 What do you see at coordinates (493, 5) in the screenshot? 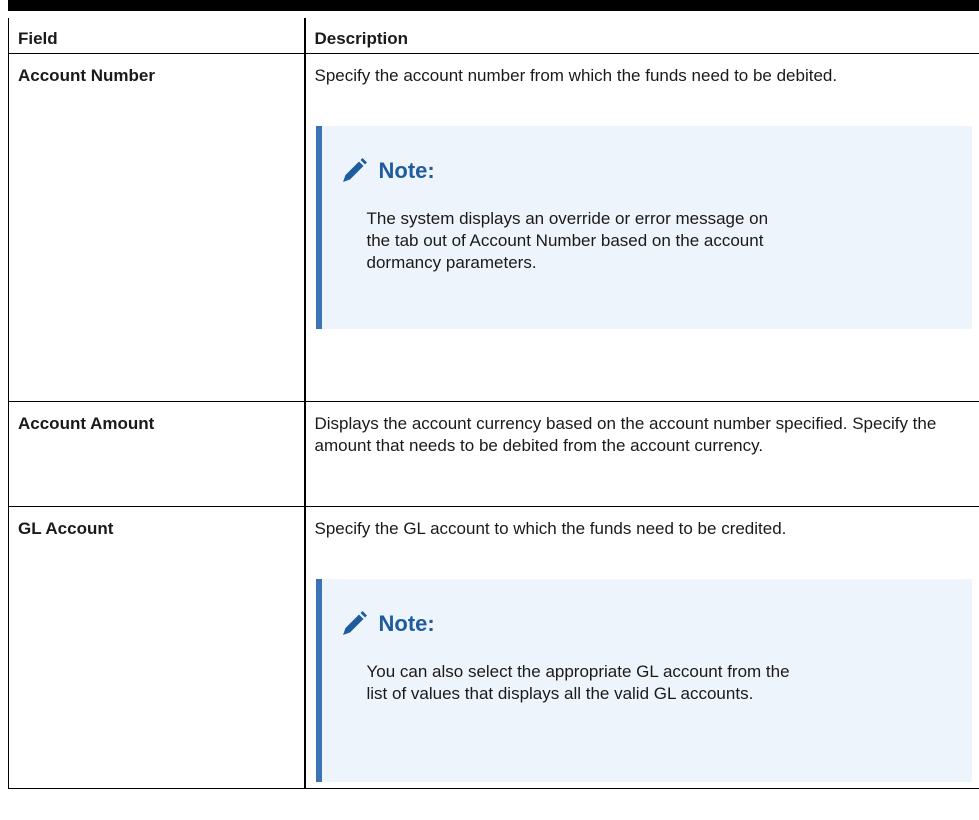
I see `top-rule` at bounding box center [493, 5].